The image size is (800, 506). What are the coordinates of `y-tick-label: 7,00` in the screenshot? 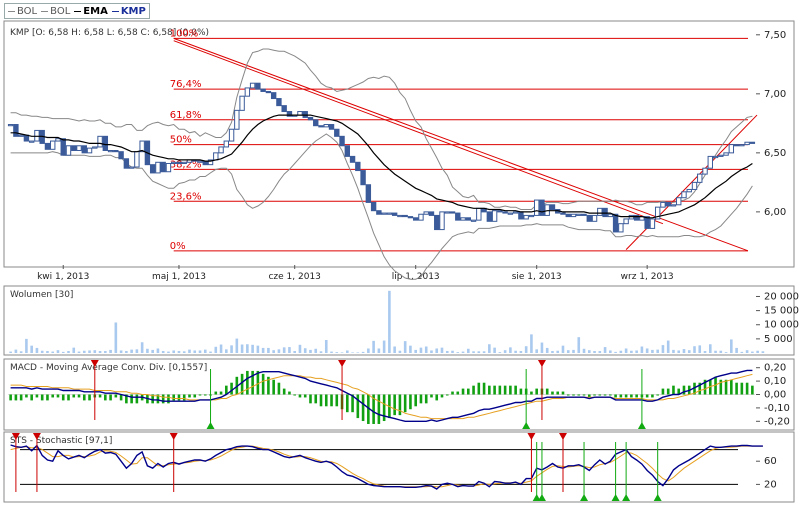 It's located at (775, 94).